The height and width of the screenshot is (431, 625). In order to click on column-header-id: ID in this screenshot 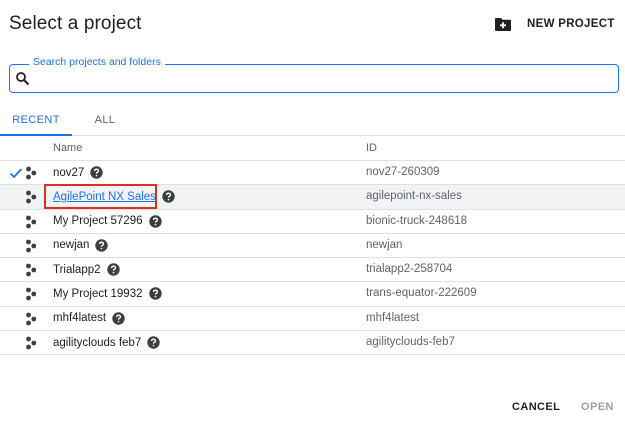, I will do `click(371, 148)`.